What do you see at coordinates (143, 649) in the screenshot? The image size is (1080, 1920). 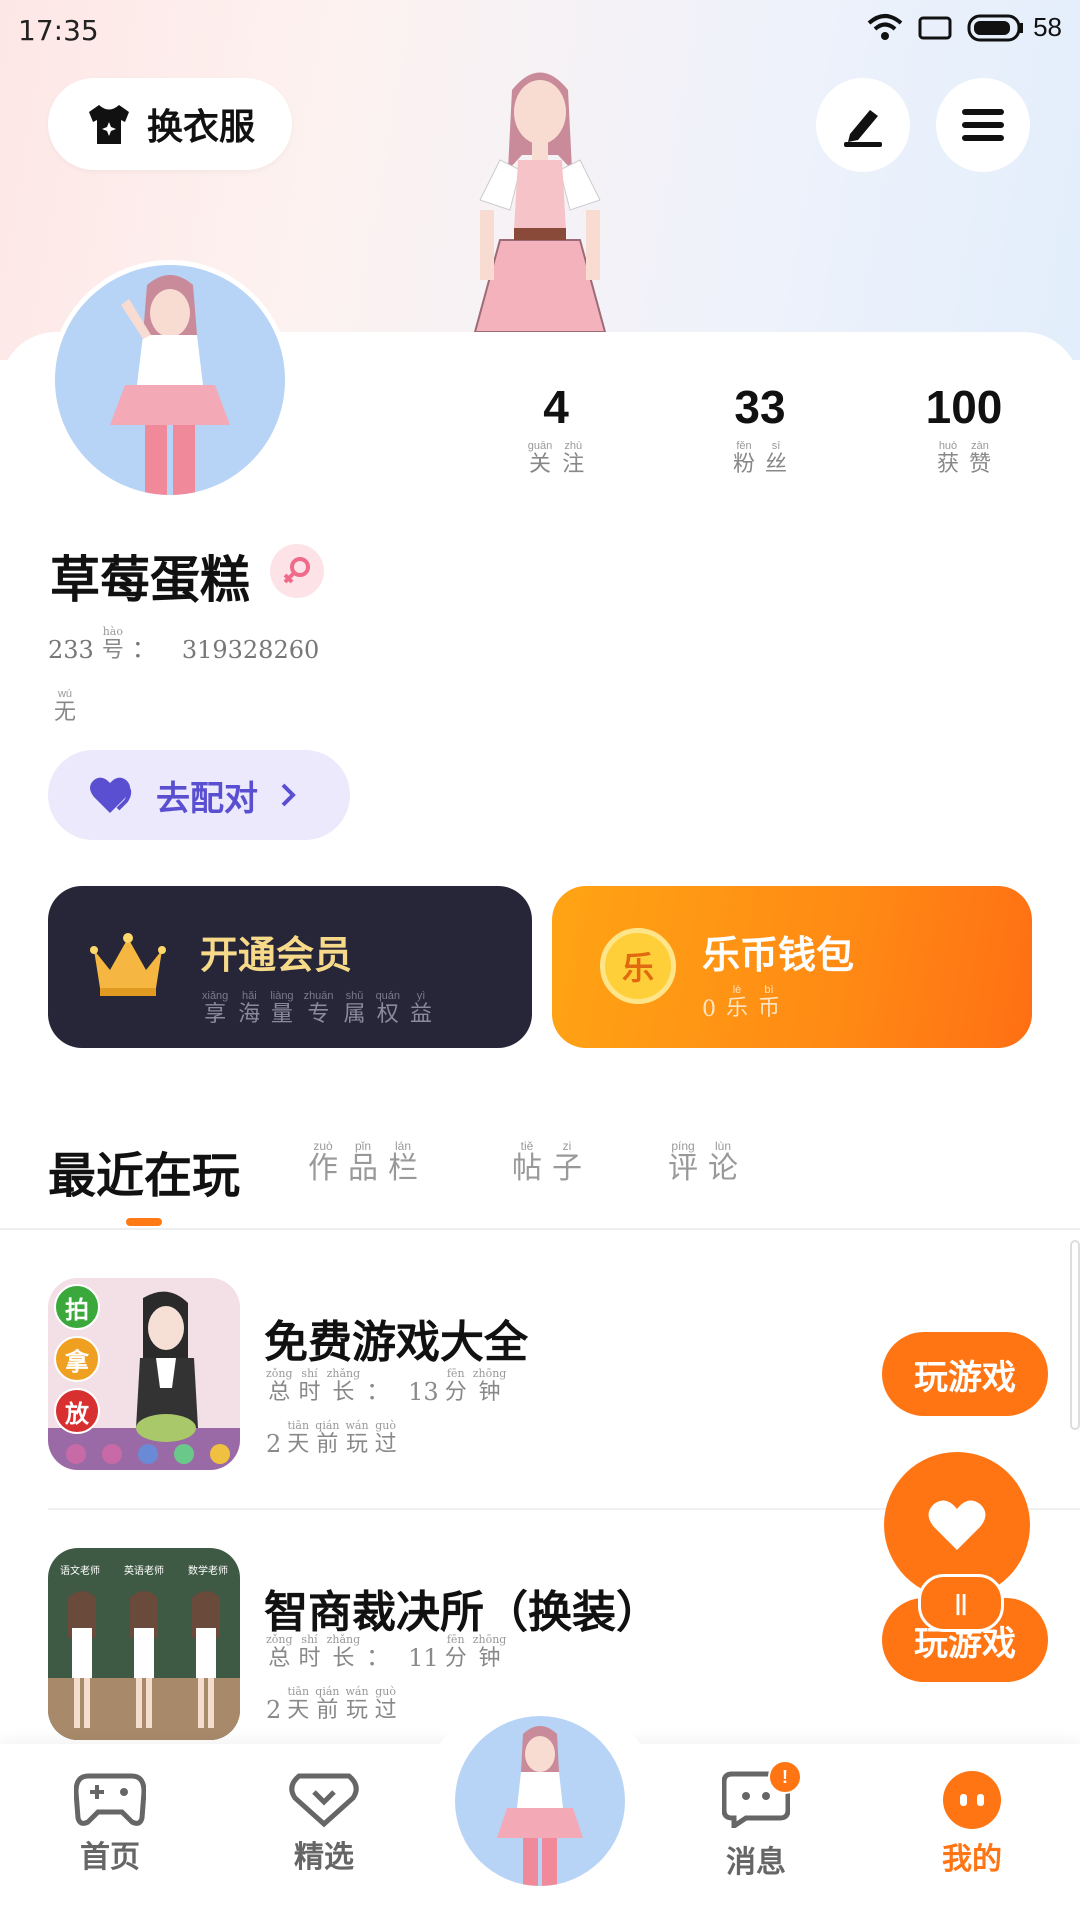 I see `user-id-colon: ：` at bounding box center [143, 649].